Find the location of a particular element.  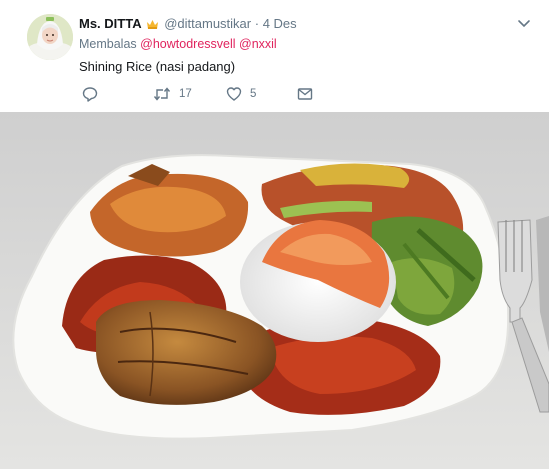

reply-icon is located at coordinates (90, 94).